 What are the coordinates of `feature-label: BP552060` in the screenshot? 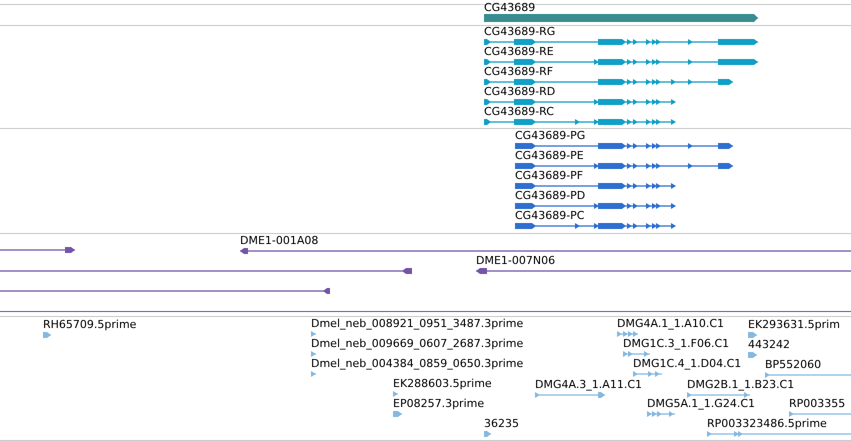 It's located at (793, 364).